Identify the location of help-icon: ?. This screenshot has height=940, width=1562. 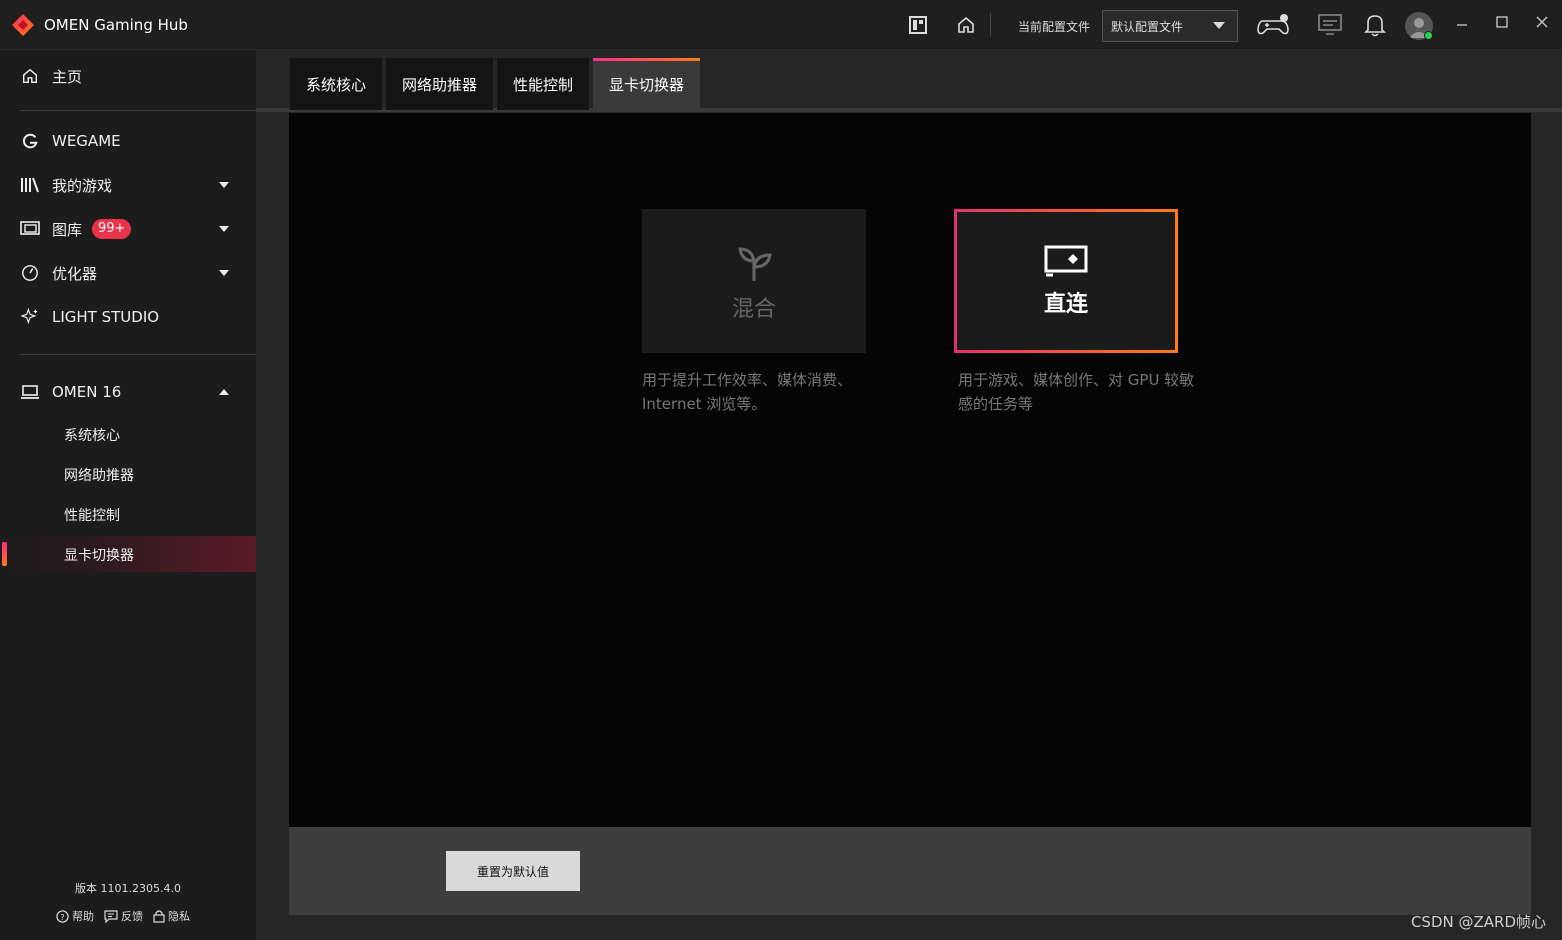
(62, 916).